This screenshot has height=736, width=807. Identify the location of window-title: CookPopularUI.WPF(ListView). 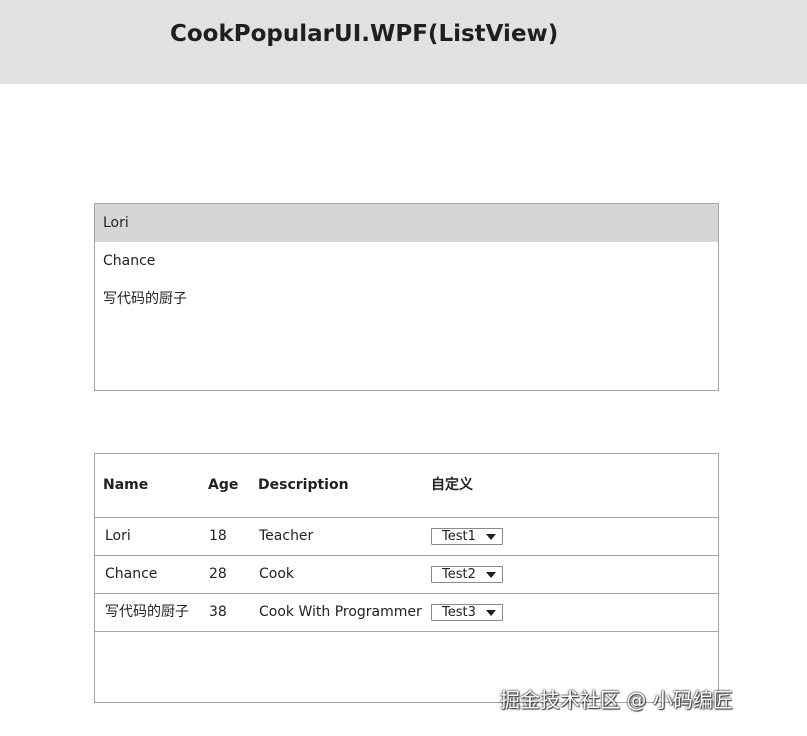
(364, 34).